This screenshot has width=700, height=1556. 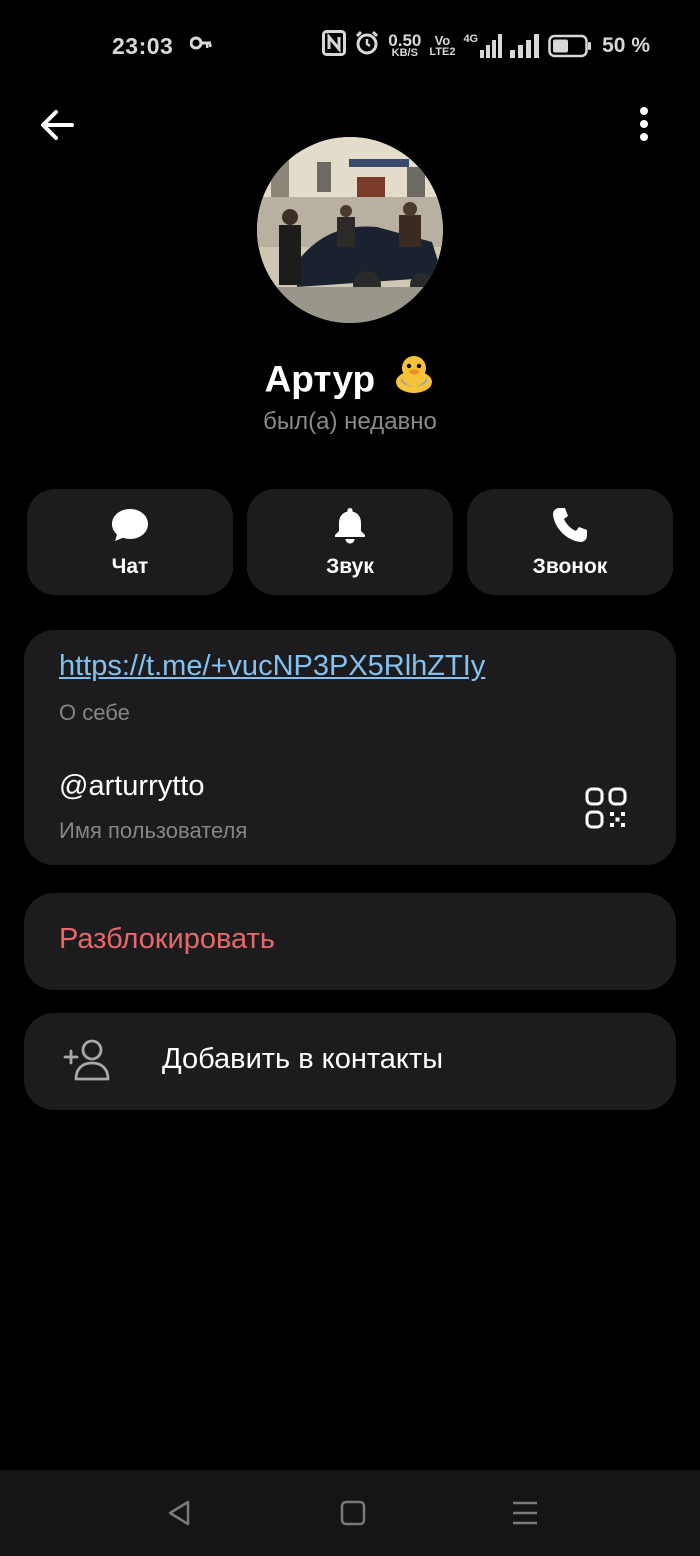 I want to click on status-icons: 0.50 KB/S Vo LTE2 4G 50 %, so click(x=486, y=45).